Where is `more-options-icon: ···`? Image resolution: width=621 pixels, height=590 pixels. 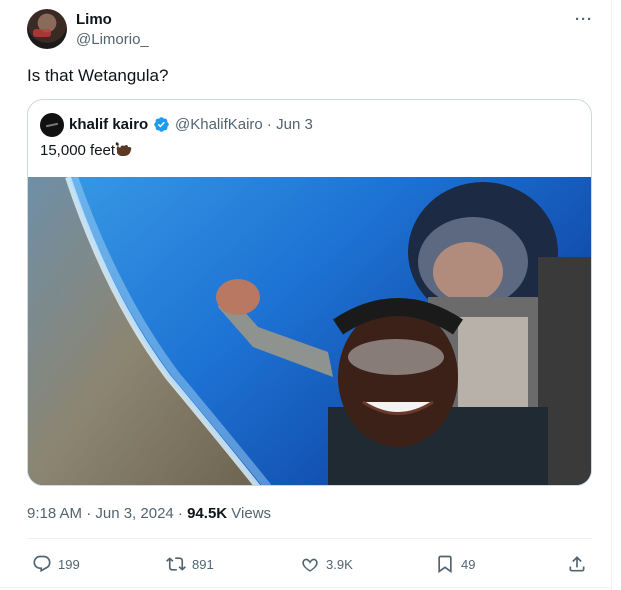
more-options-icon: ··· is located at coordinates (584, 19).